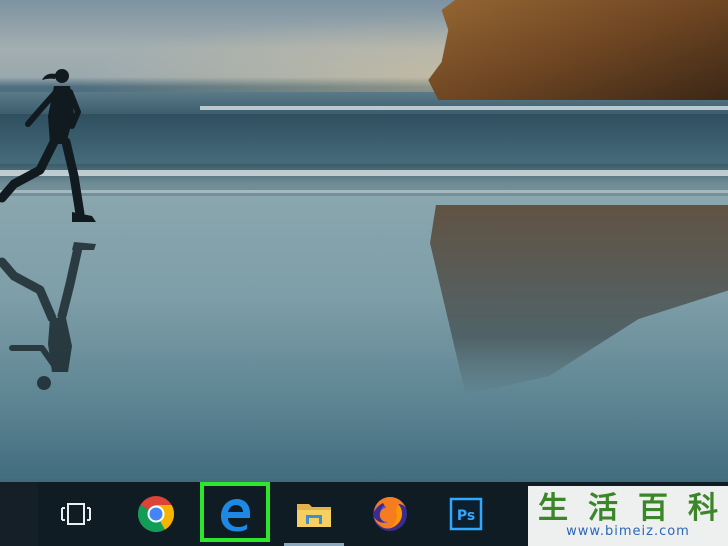 This screenshot has height=546, width=728. Describe the element at coordinates (703, 508) in the screenshot. I see `watermark-char: 科` at that location.